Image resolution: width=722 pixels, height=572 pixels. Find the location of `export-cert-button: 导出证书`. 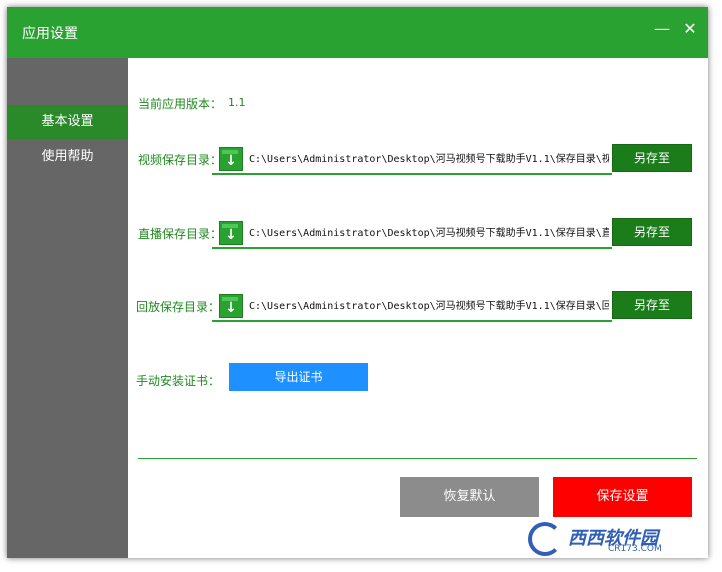

export-cert-button: 导出证书 is located at coordinates (298, 377).